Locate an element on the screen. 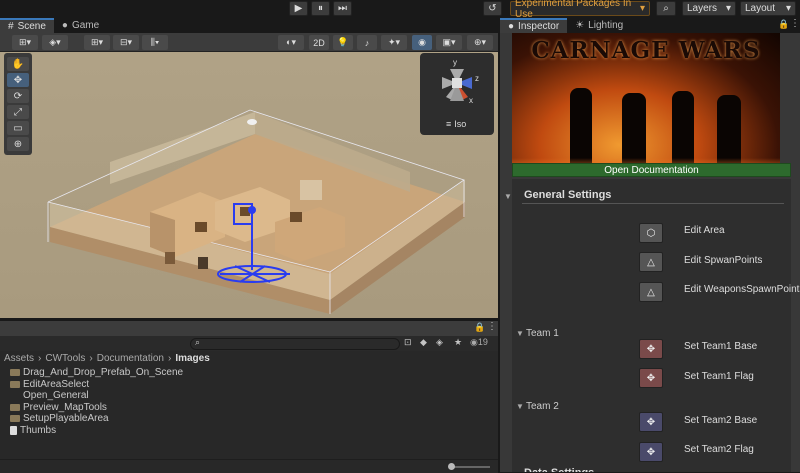  axis-z-label: z is located at coordinates (477, 78).